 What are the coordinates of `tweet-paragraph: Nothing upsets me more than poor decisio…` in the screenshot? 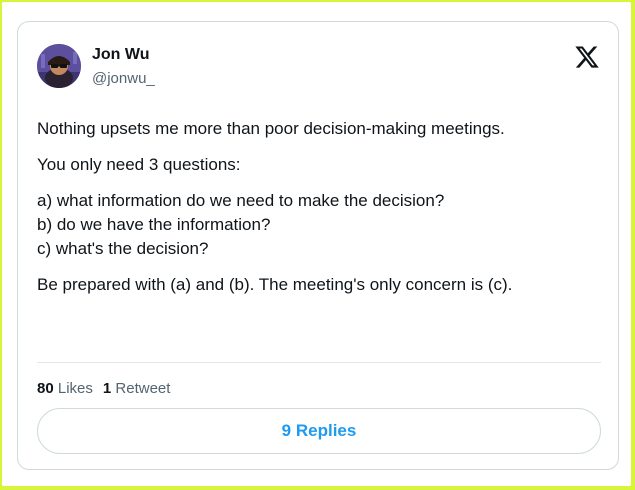 It's located at (322, 129).